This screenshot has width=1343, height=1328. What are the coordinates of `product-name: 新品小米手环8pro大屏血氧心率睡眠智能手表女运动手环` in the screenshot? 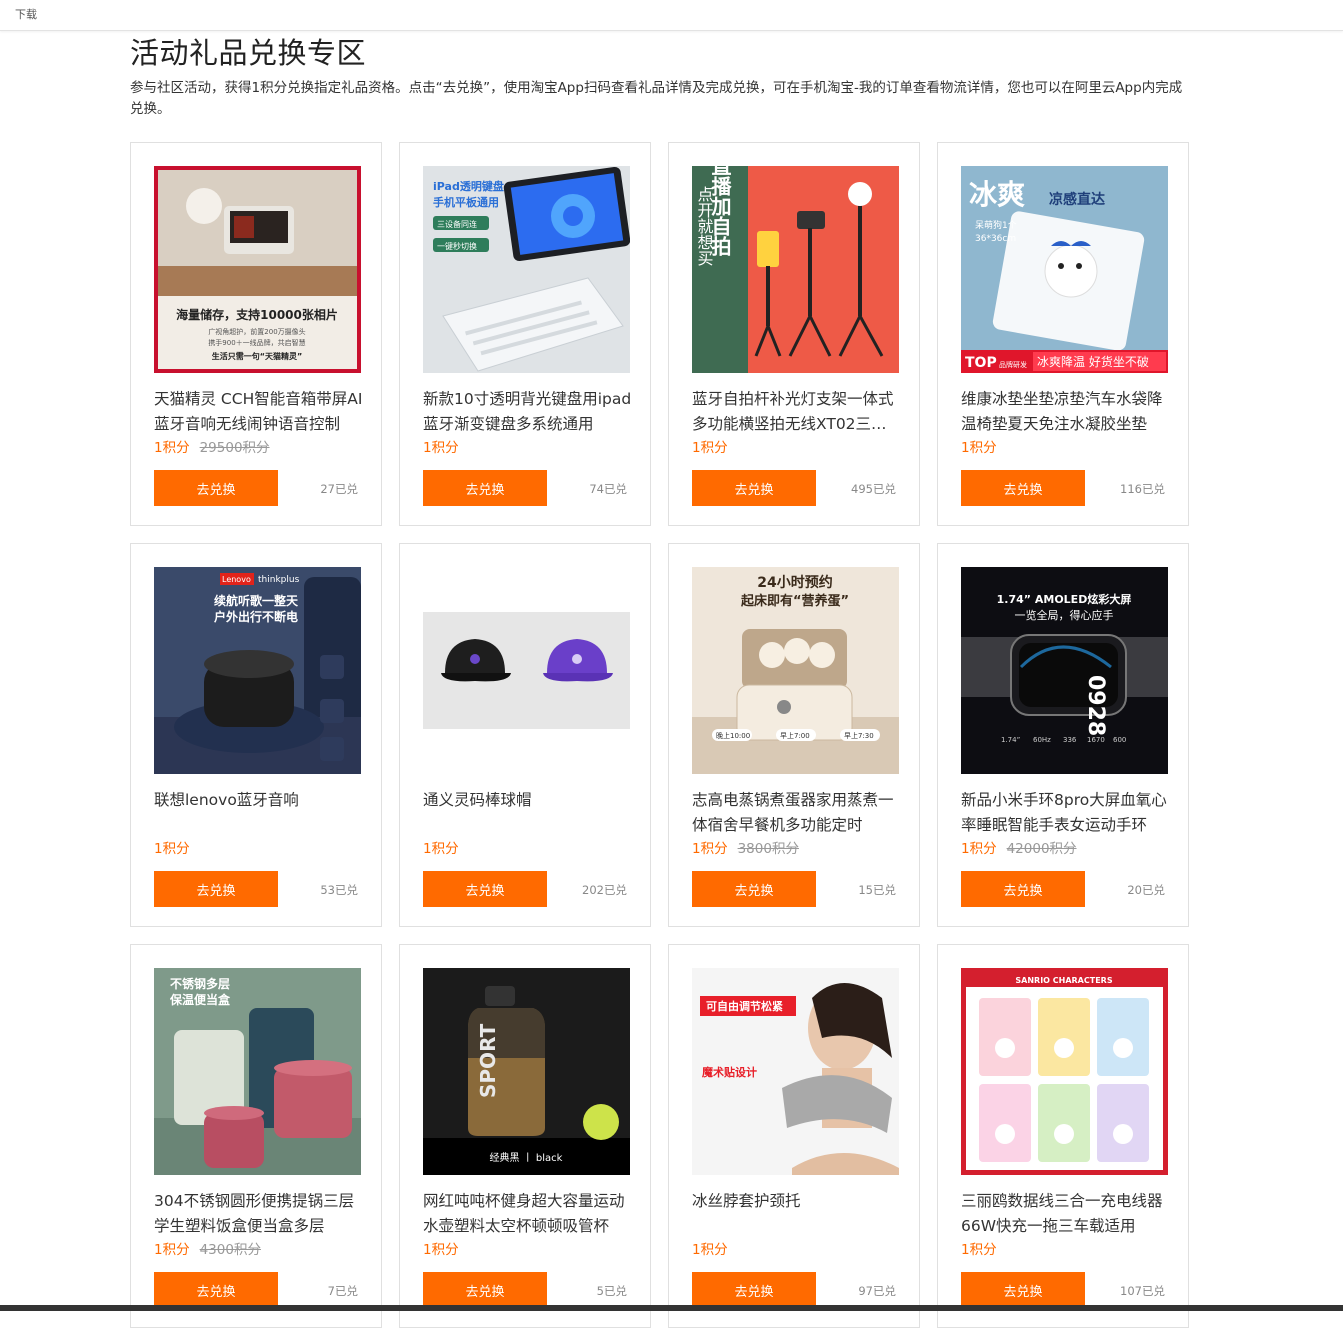 It's located at (1066, 813).